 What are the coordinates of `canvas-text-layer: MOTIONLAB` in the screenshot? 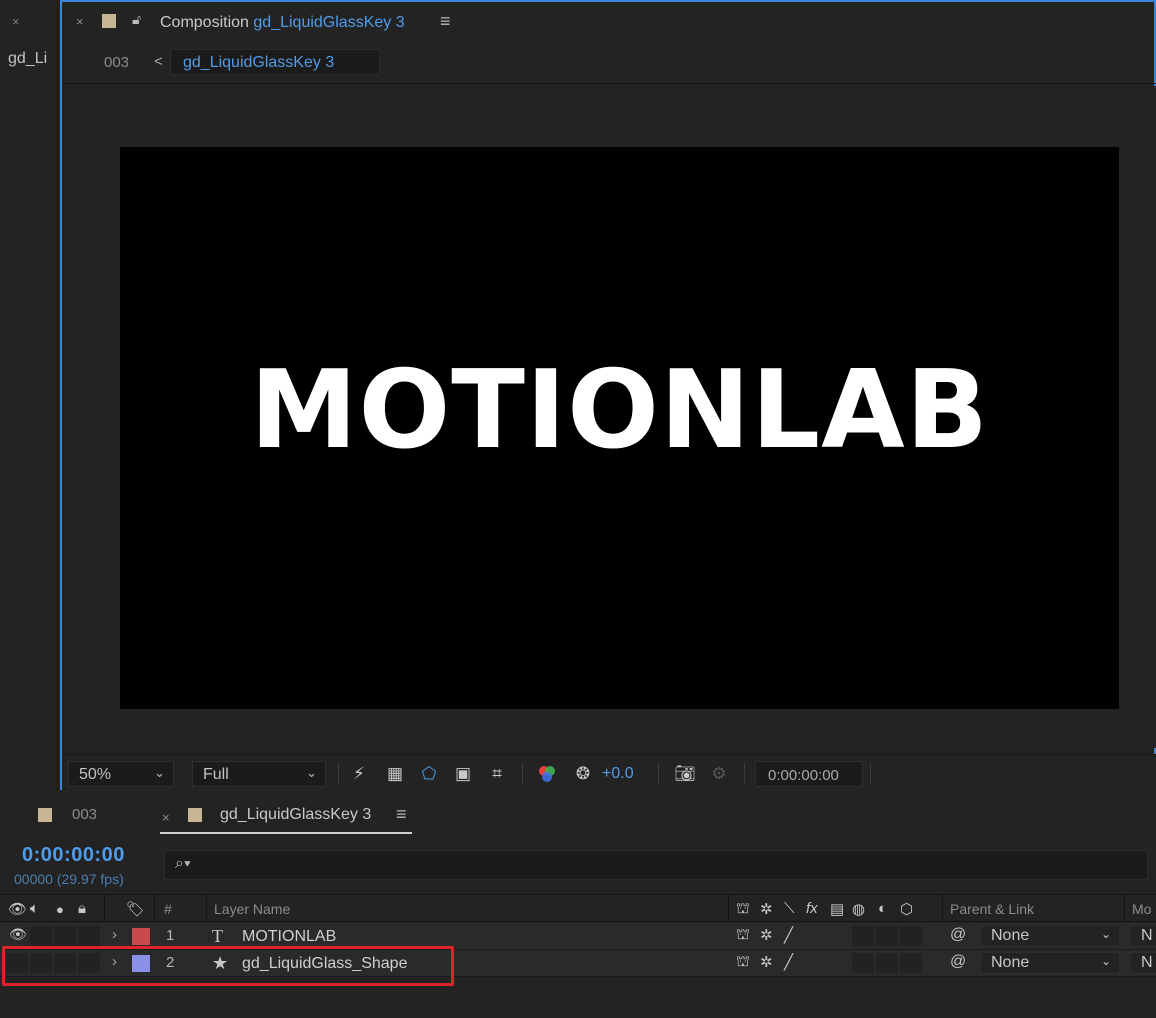 It's located at (619, 411).